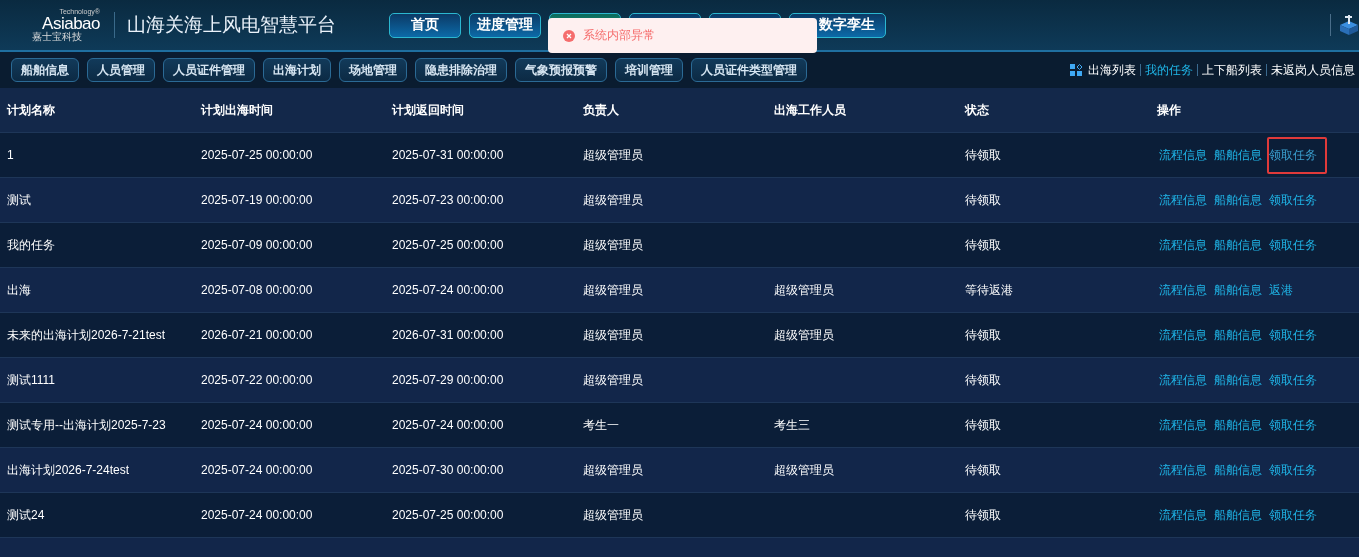 Image resolution: width=1359 pixels, height=557 pixels. I want to click on table-cell-text: 我的任务, so click(31, 245).